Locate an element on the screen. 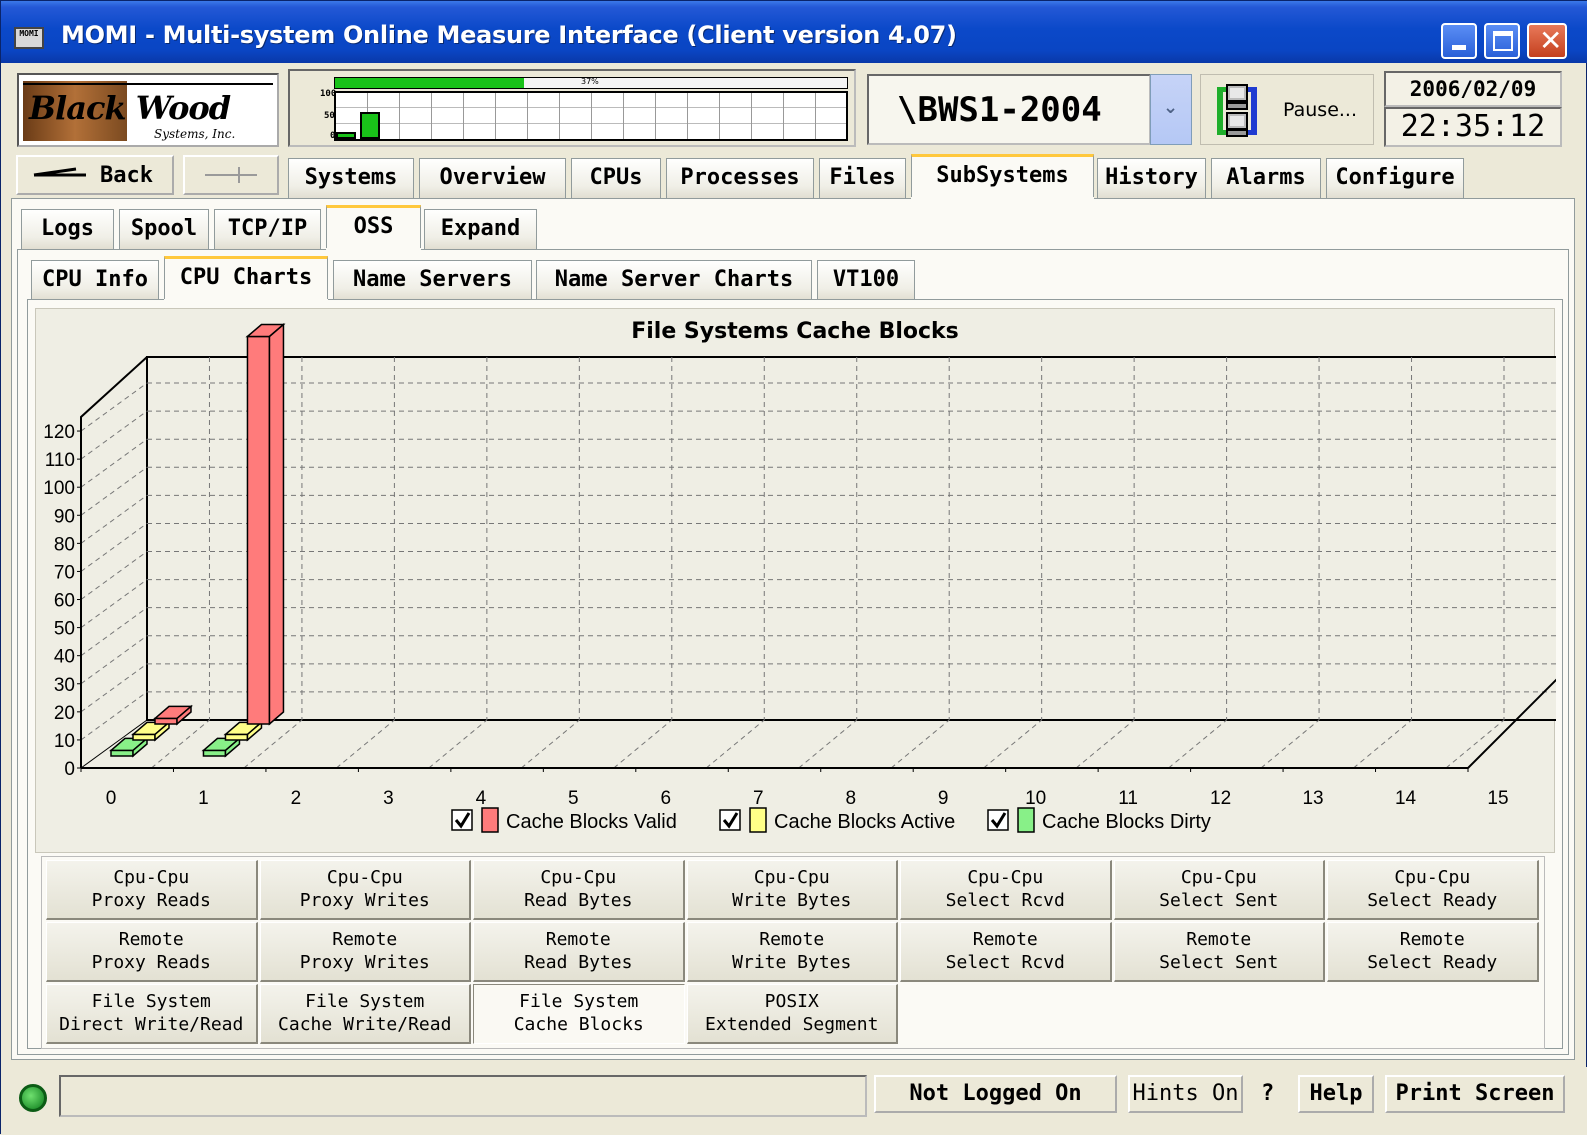 Image resolution: width=1587 pixels, height=1135 pixels. tab-history: History is located at coordinates (1151, 178).